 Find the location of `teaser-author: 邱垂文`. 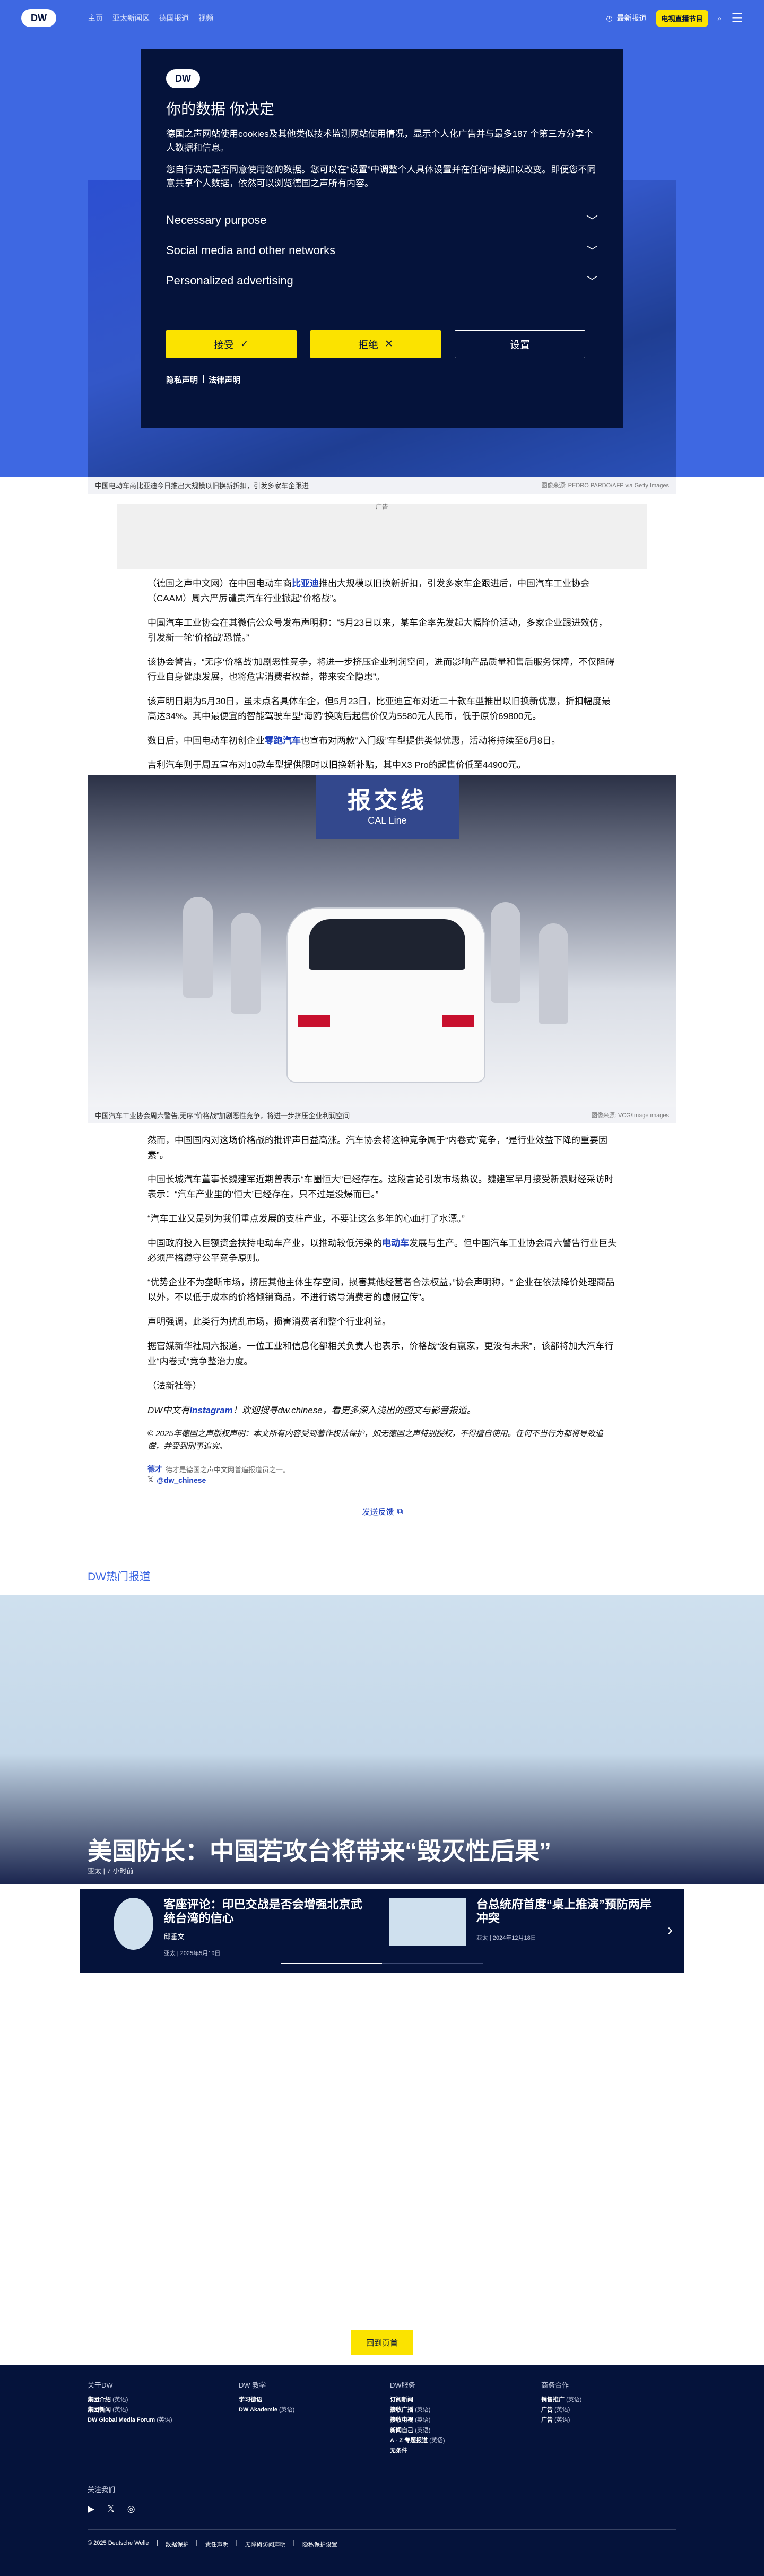

teaser-author: 邱垂文 is located at coordinates (174, 1936).